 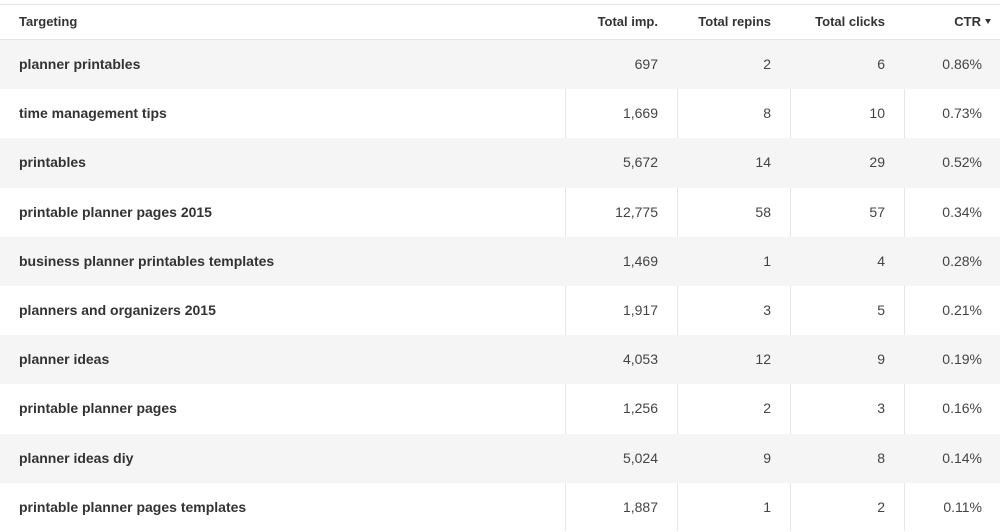 What do you see at coordinates (64, 359) in the screenshot?
I see `targeting-keyword: planner ideas` at bounding box center [64, 359].